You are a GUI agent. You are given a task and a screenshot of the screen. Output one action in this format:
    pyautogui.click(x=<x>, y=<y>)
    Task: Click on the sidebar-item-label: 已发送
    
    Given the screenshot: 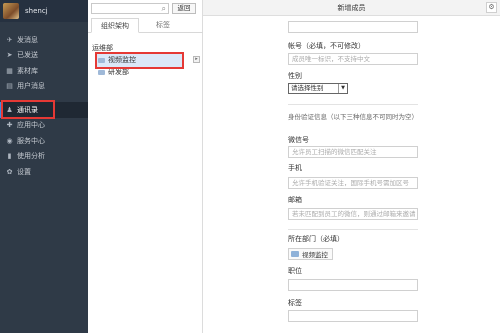 What is the action you would take?
    pyautogui.click(x=27, y=55)
    